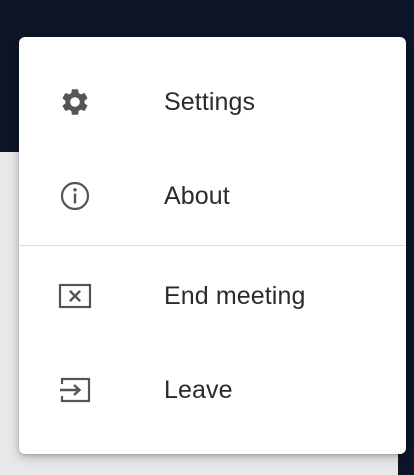 The width and height of the screenshot is (414, 475). I want to click on menu-item-label: End meeting, so click(235, 295).